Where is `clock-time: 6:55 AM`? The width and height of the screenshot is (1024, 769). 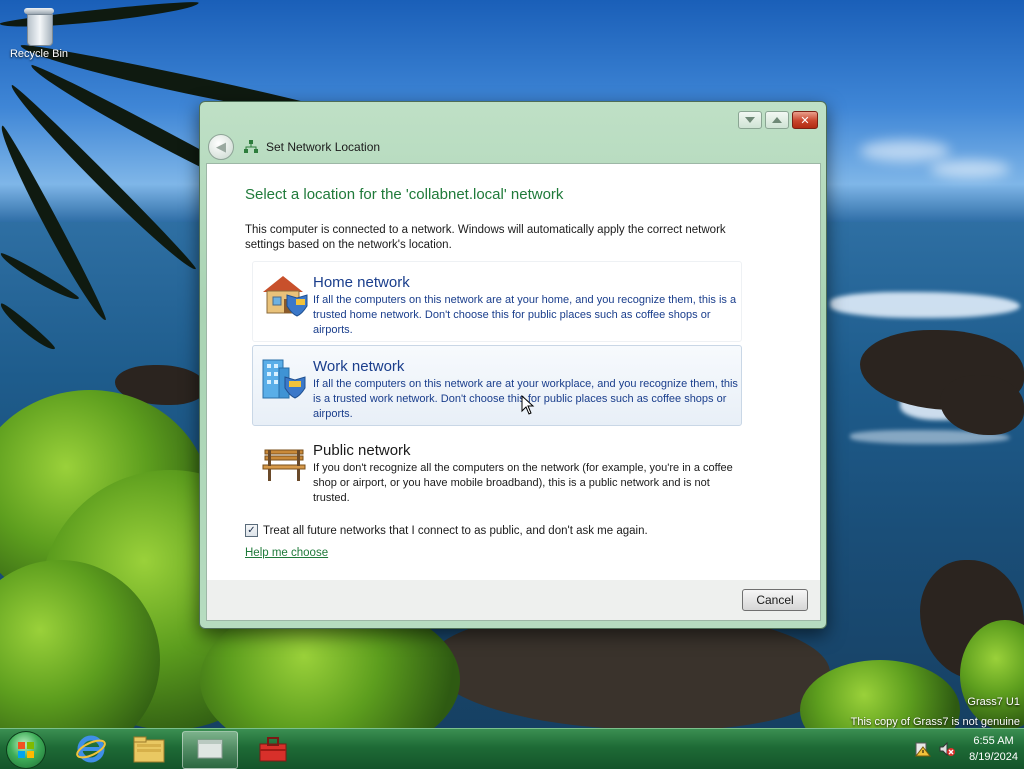 clock-time: 6:55 AM is located at coordinates (993, 741).